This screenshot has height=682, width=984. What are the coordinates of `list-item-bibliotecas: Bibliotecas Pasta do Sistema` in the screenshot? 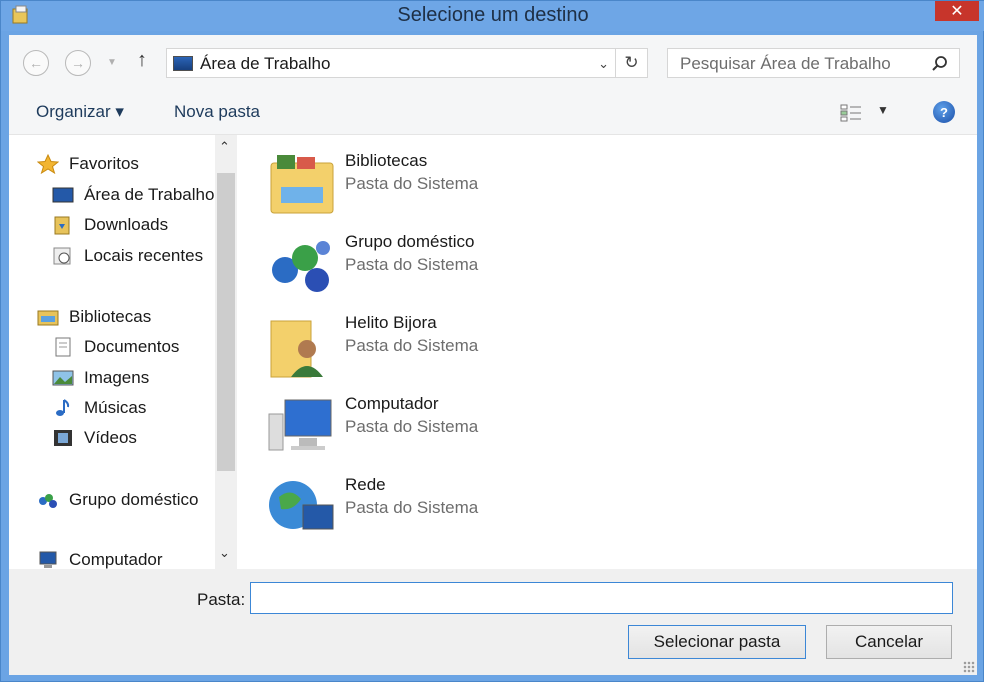 It's located at (417, 183).